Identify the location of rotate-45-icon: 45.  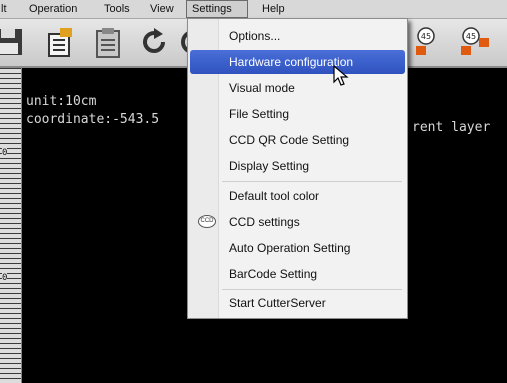
(430, 42).